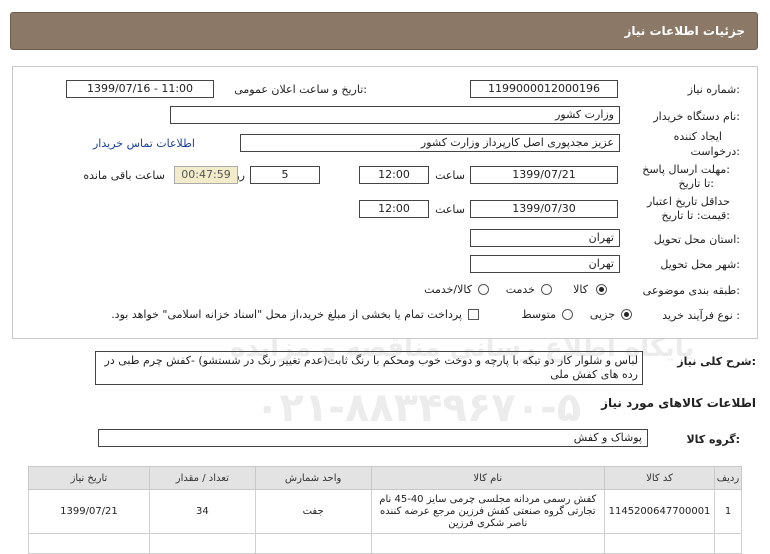  Describe the element at coordinates (140, 89) in the screenshot. I see `announce-field: 1399/07/16 - 11:00` at that location.